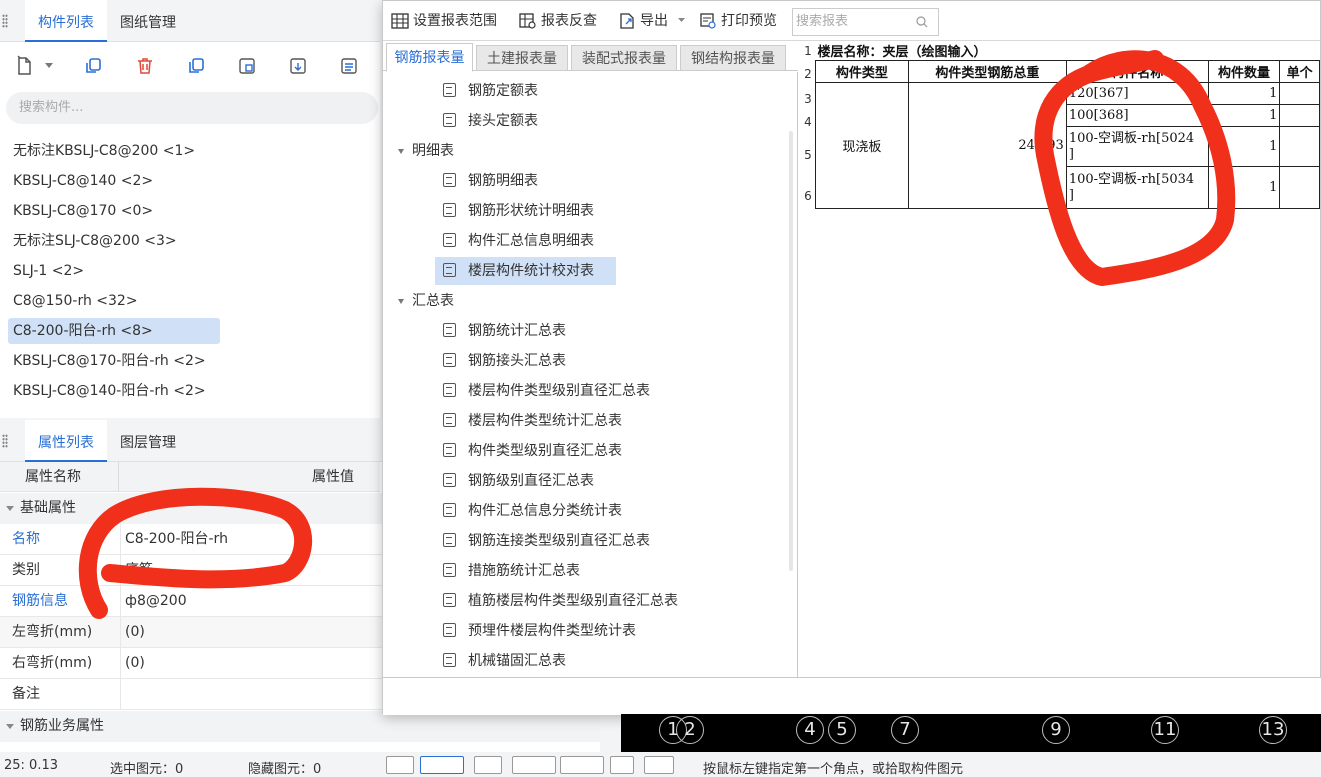 This screenshot has width=1321, height=777. I want to click on property-key: 备注, so click(26, 694).